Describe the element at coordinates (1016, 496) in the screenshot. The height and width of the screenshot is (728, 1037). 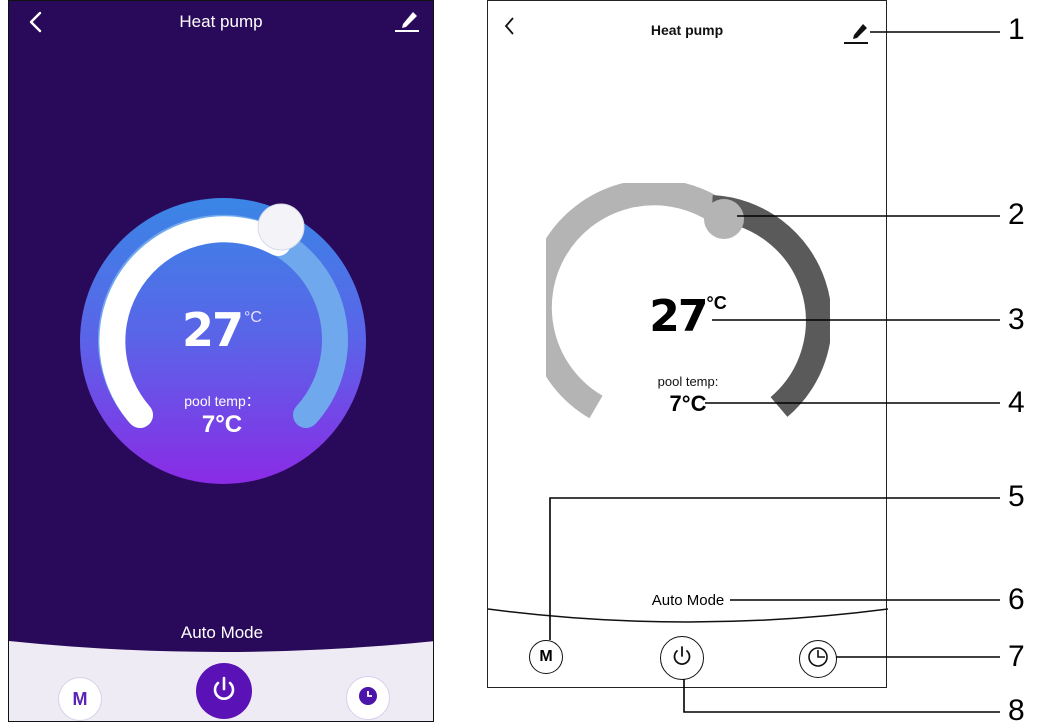
I see `callout-5: 5` at that location.